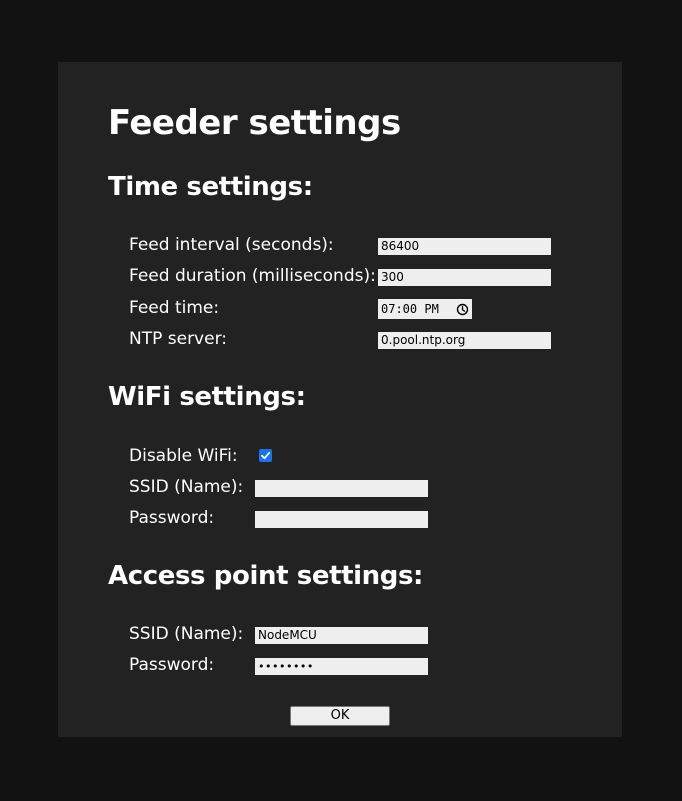 This screenshot has width=682, height=801. Describe the element at coordinates (174, 308) in the screenshot. I see `feed-time-label: Feed time:` at that location.